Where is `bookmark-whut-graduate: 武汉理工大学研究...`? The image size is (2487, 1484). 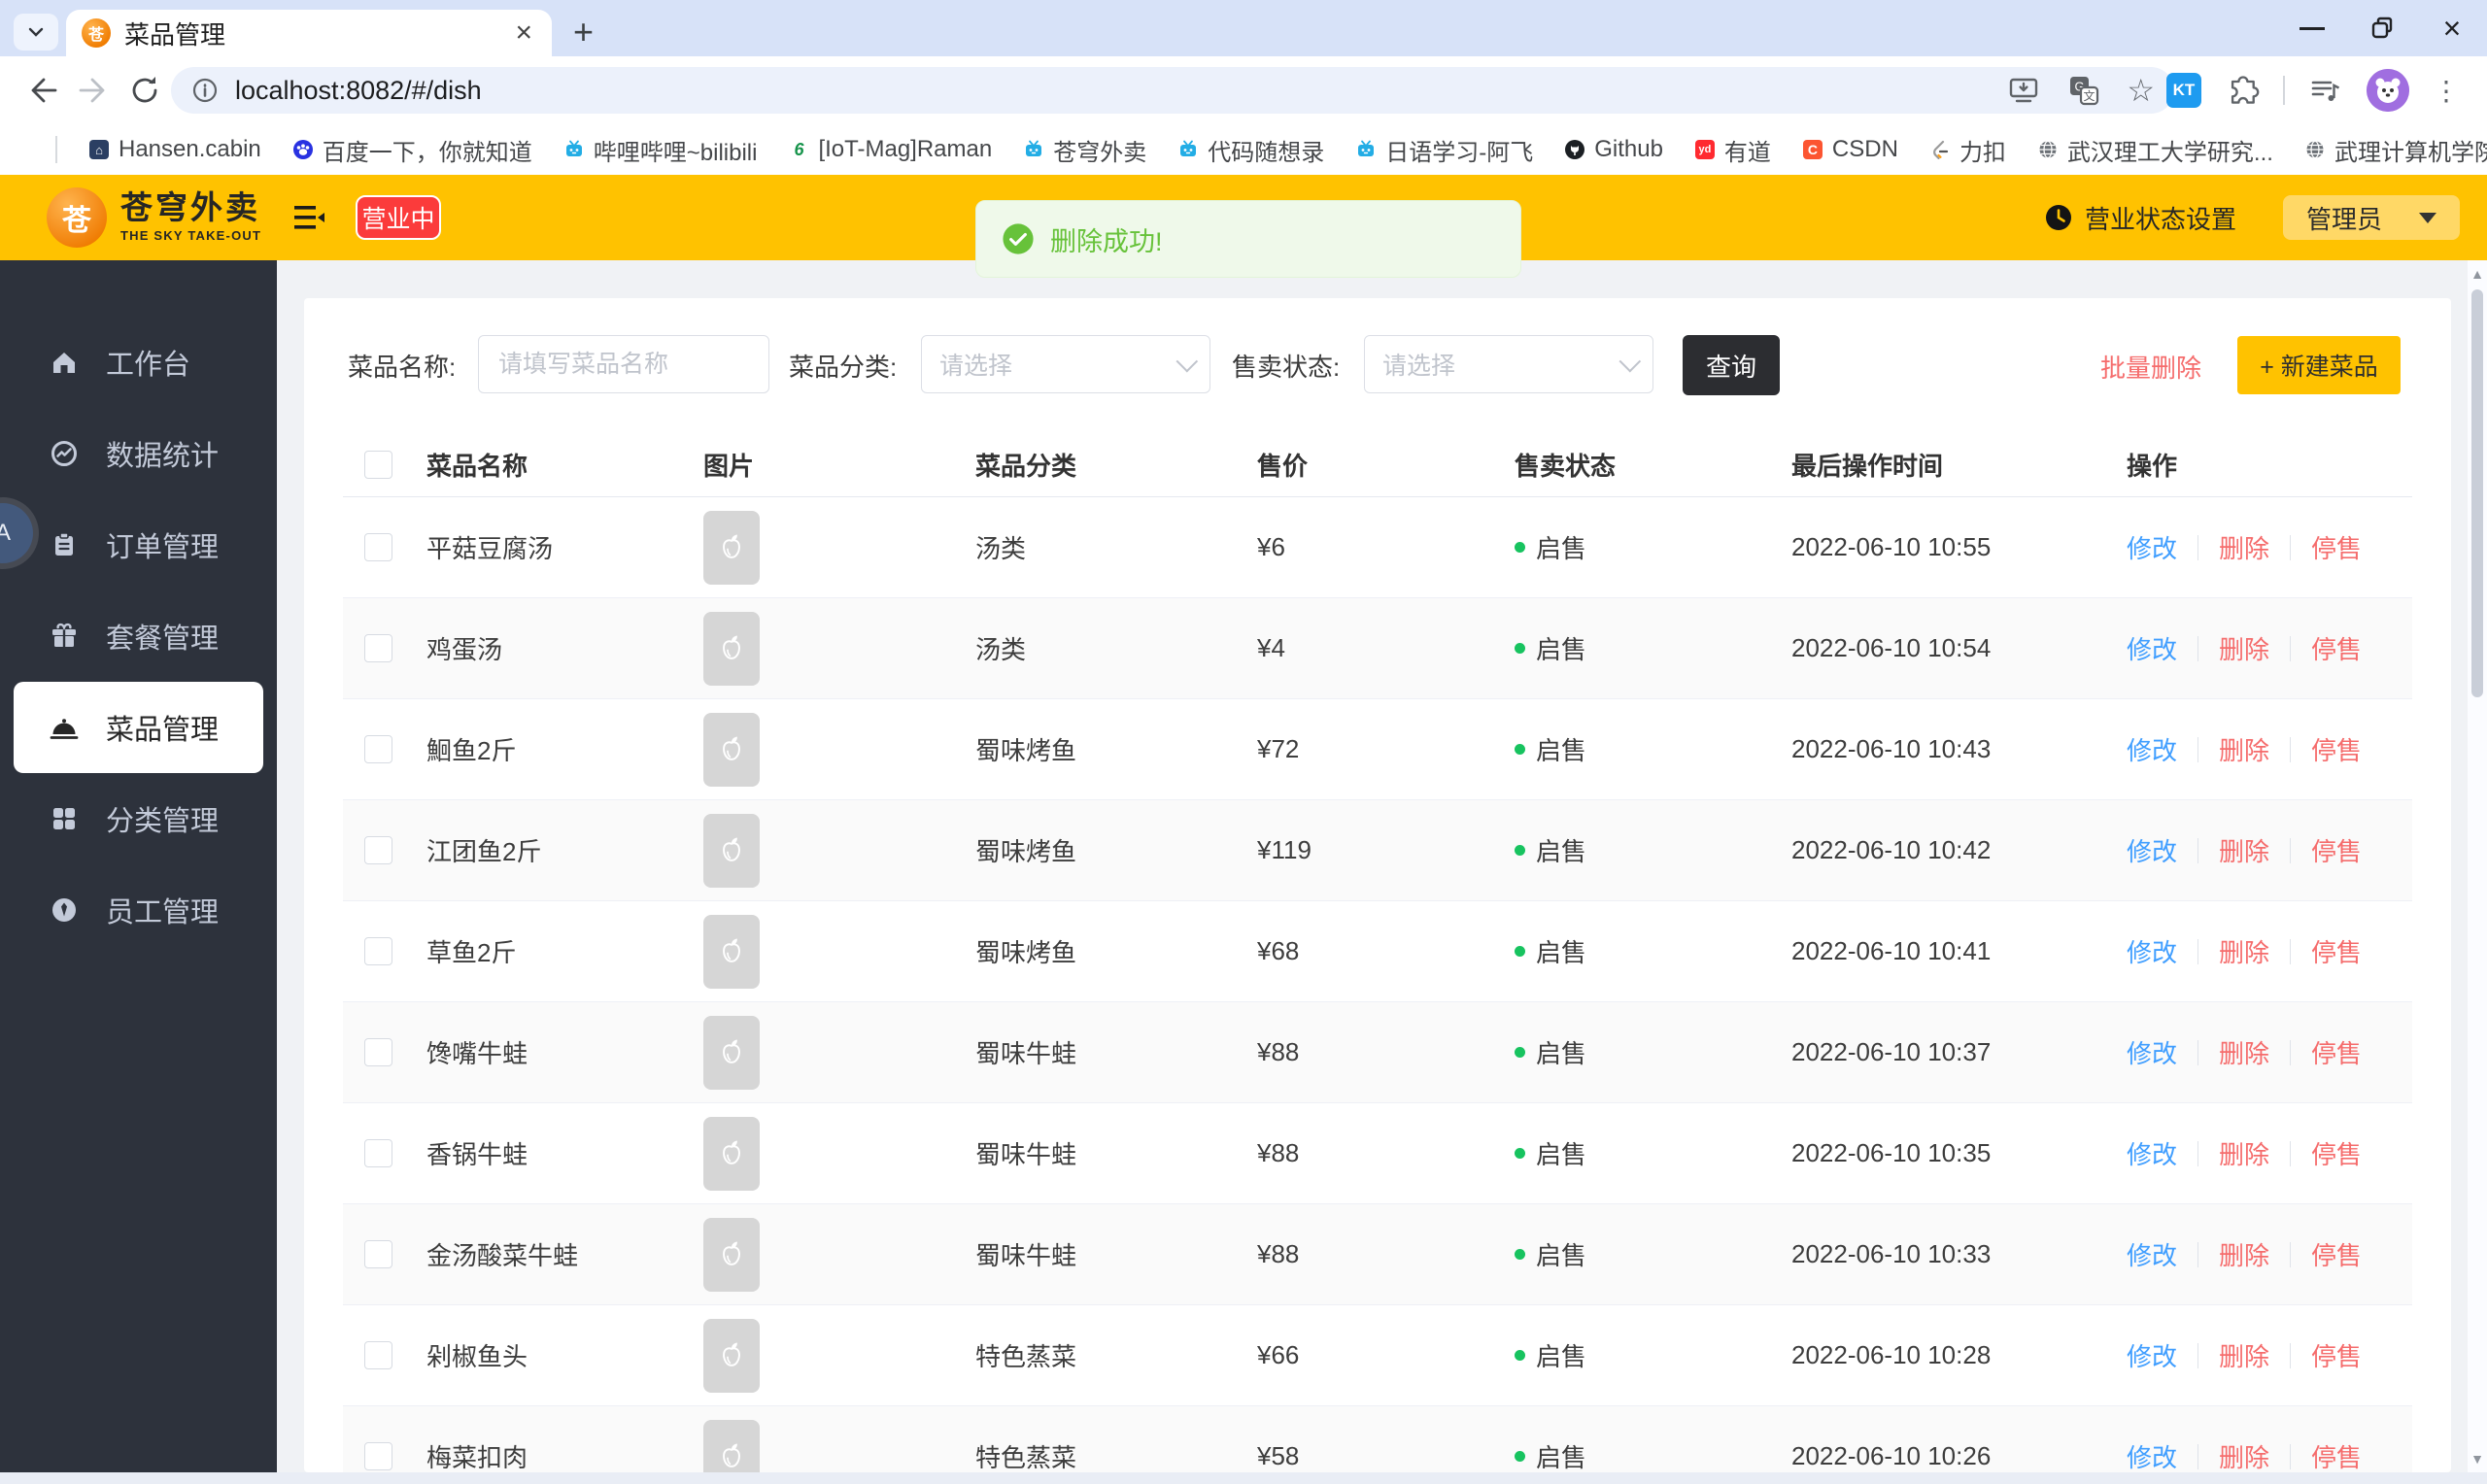
bookmark-whut-graduate: 武汉理工大学研究... is located at coordinates (2155, 150).